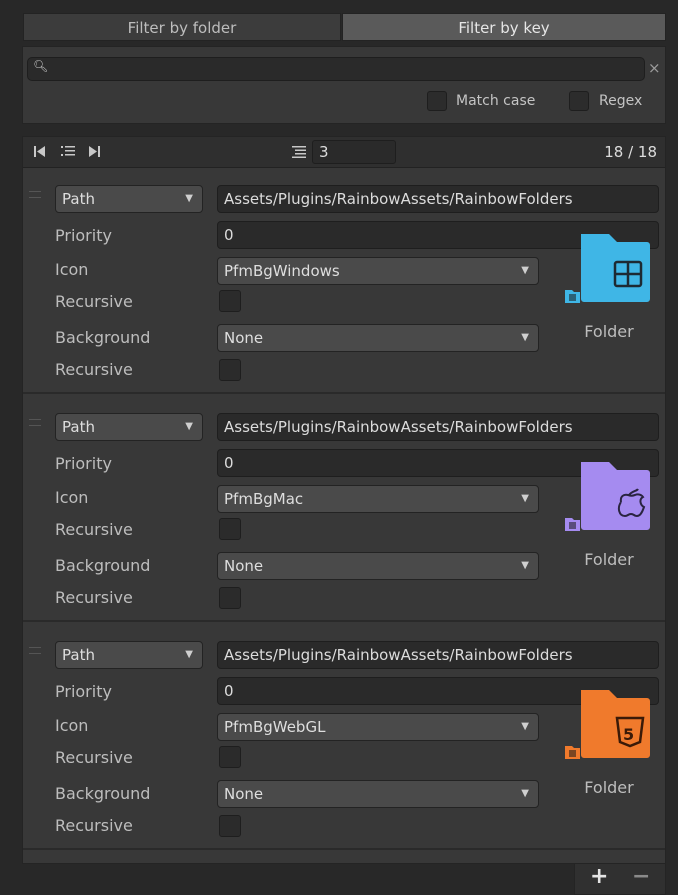  Describe the element at coordinates (504, 27) in the screenshot. I see `tab-filter-by-key: Filter by key` at that location.